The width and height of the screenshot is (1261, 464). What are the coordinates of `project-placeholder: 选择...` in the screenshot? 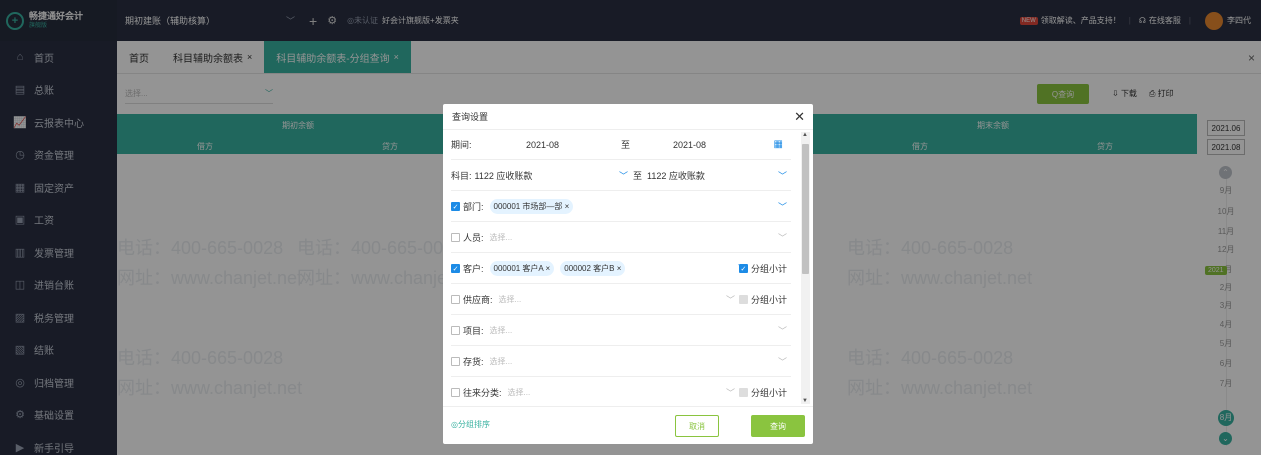 It's located at (501, 330).